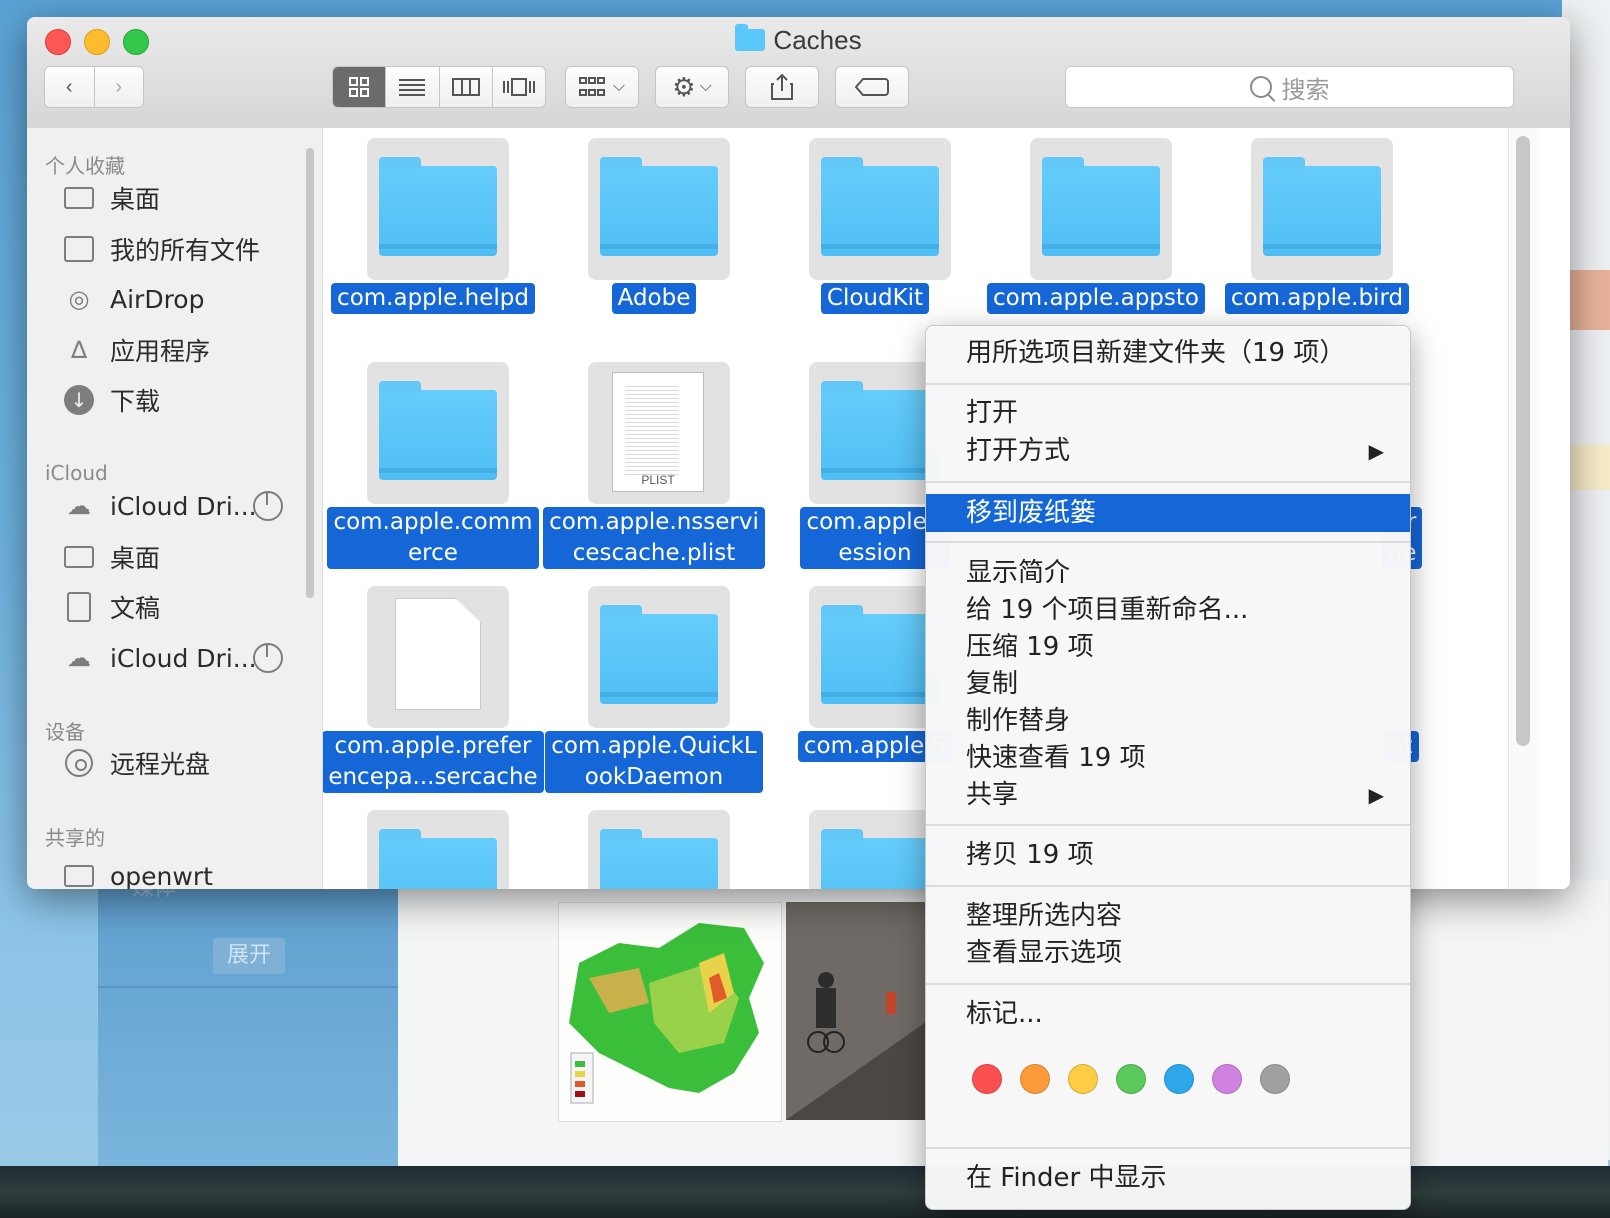  I want to click on search-field: 搜索, so click(1289, 87).